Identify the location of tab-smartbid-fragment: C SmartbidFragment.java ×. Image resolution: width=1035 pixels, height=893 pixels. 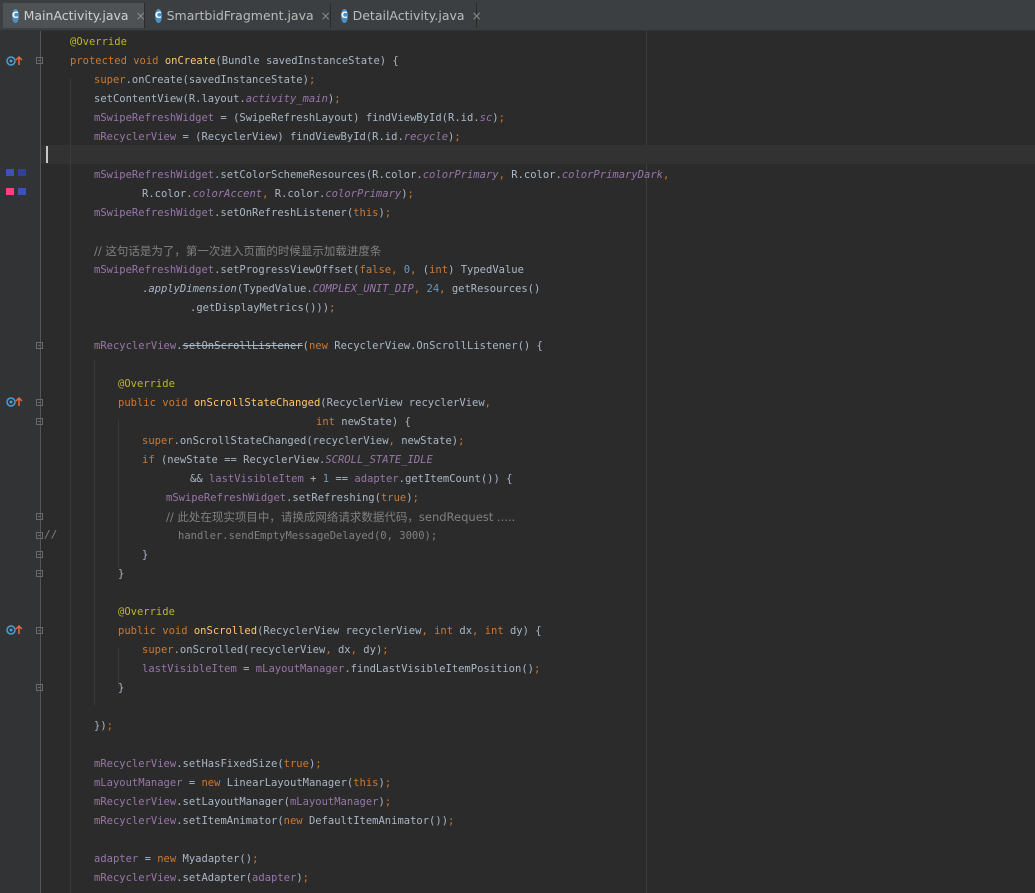
(238, 15).